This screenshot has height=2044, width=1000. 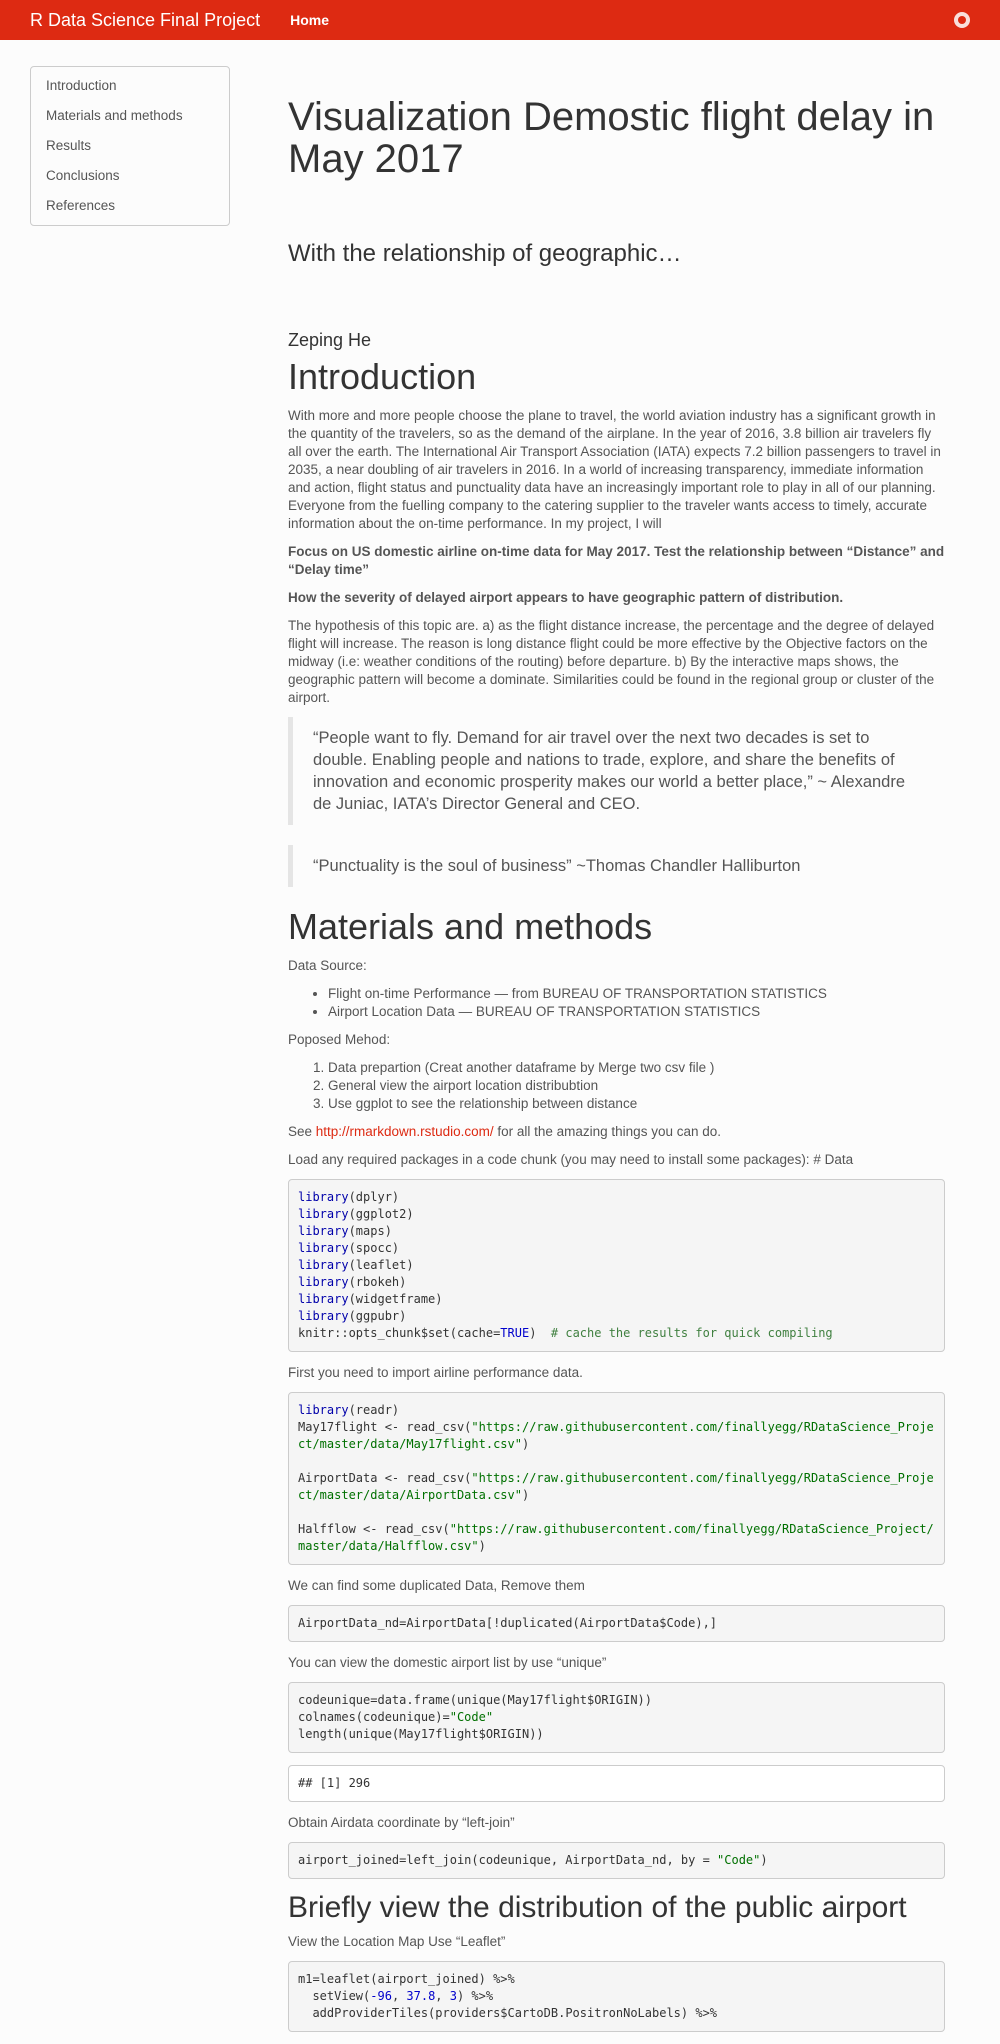 I want to click on code-text: AirportData <- read_csv(, so click(x=385, y=1478).